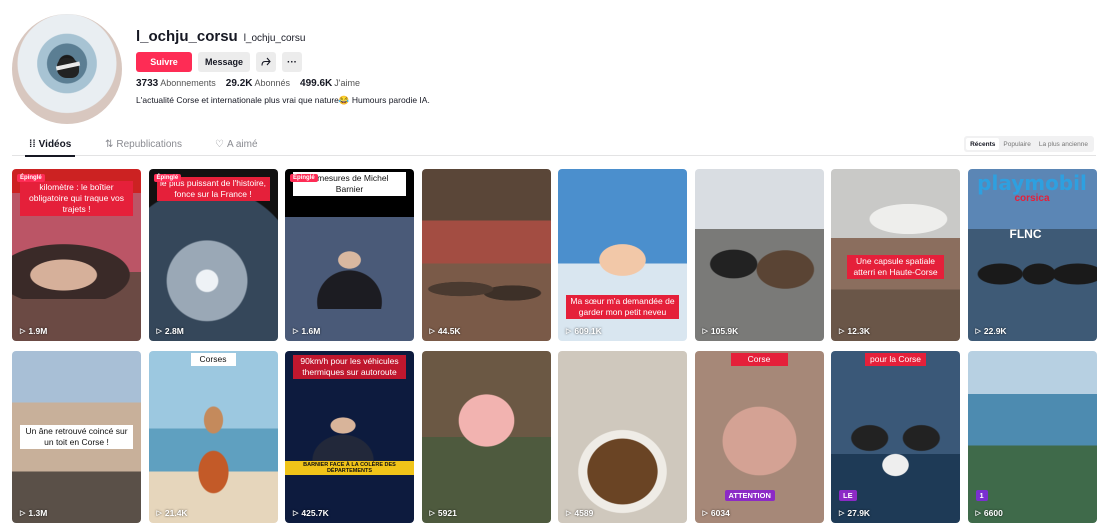 The image size is (1100, 529). Describe the element at coordinates (330, 83) in the screenshot. I see `likes-stat: 499.6K J'aime` at that location.